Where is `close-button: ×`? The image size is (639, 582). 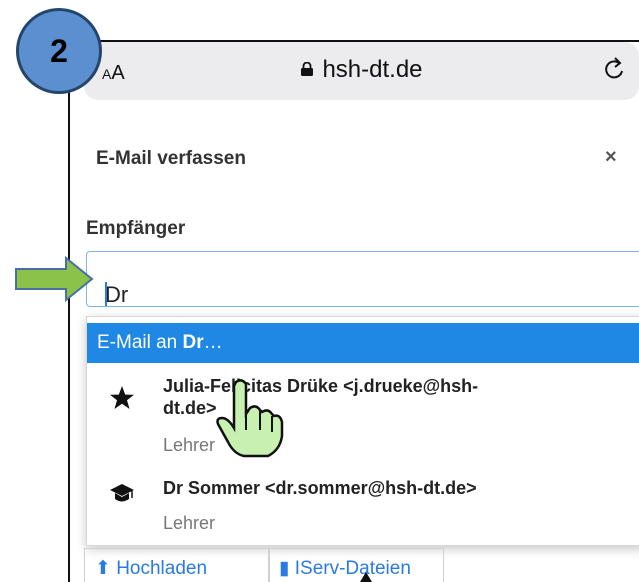 close-button: × is located at coordinates (611, 157).